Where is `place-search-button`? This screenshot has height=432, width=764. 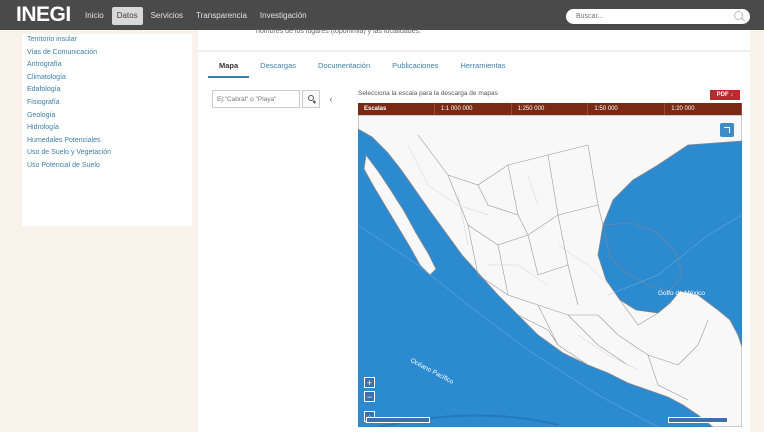
place-search-button is located at coordinates (311, 99).